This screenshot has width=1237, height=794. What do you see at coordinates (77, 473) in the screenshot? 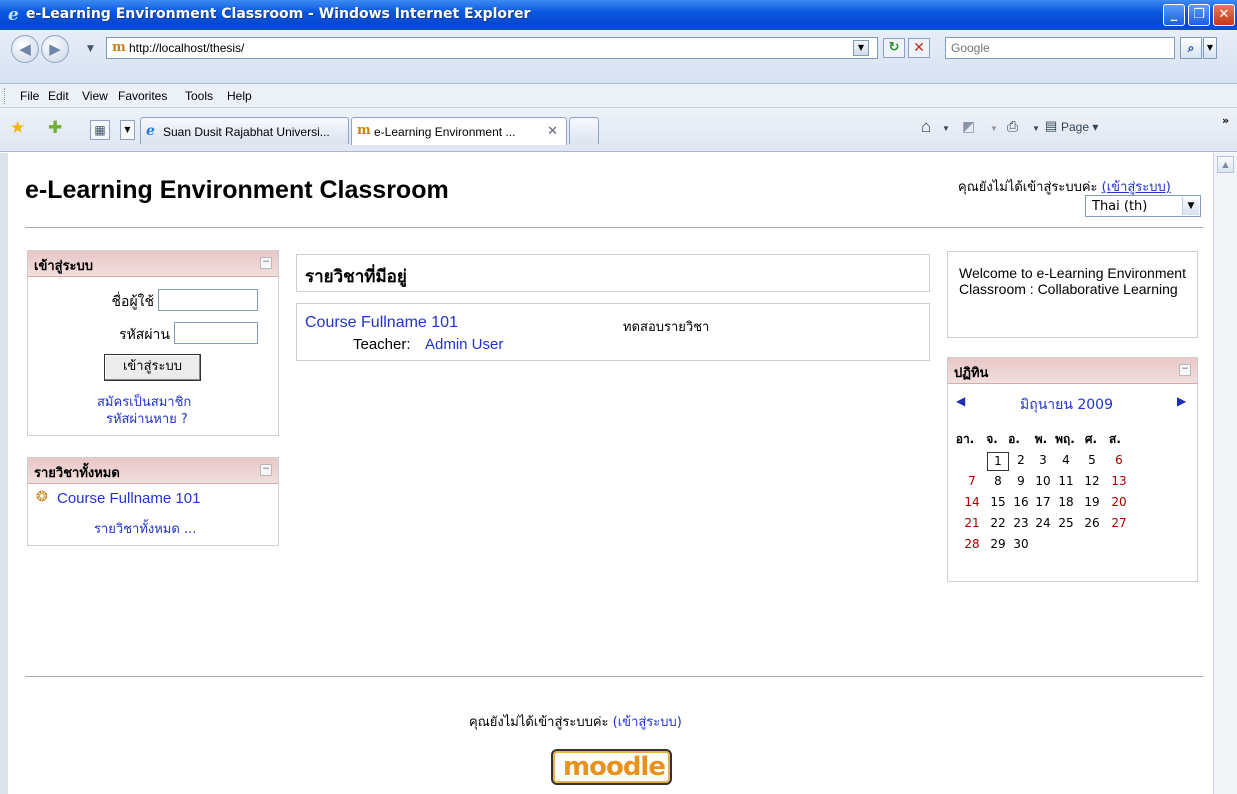
I see `courses-block-title: รายวิชาทั้งหมด` at bounding box center [77, 473].